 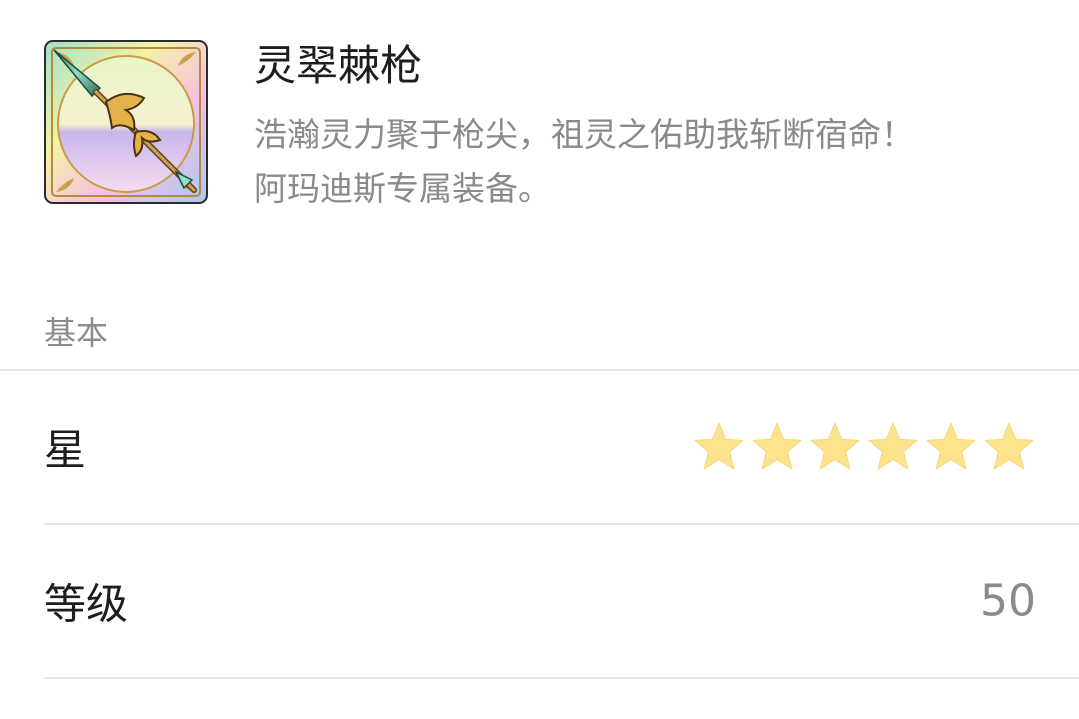 I want to click on row-divider, so click(x=561, y=678).